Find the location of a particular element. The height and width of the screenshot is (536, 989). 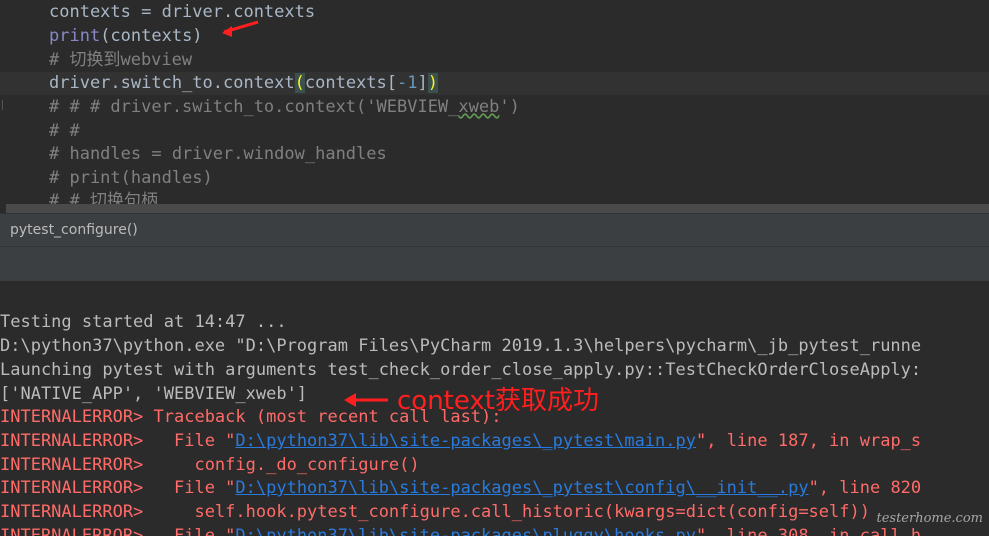

code-token: # # # driver.switch_to.context('WEBVIEW_ is located at coordinates (254, 107).